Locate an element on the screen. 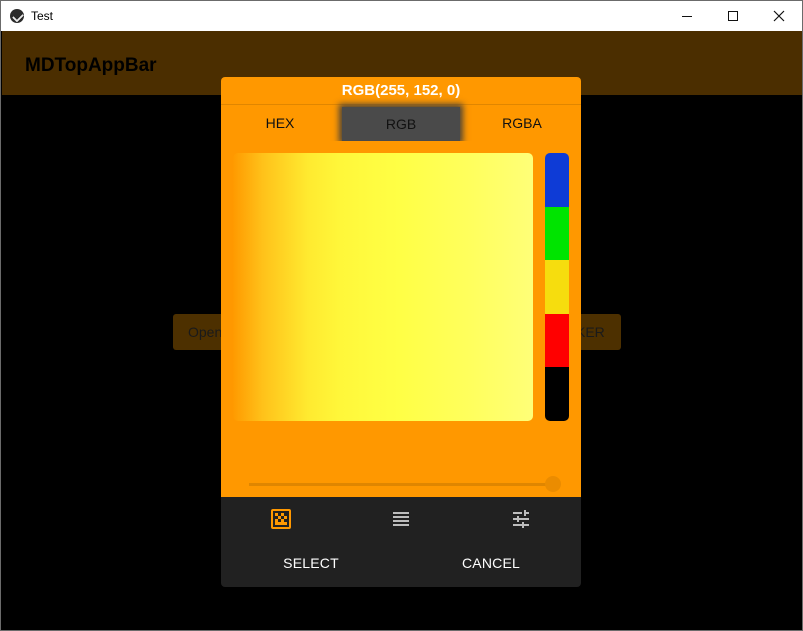 The image size is (803, 631). hue-swatch-yellow is located at coordinates (557, 287).